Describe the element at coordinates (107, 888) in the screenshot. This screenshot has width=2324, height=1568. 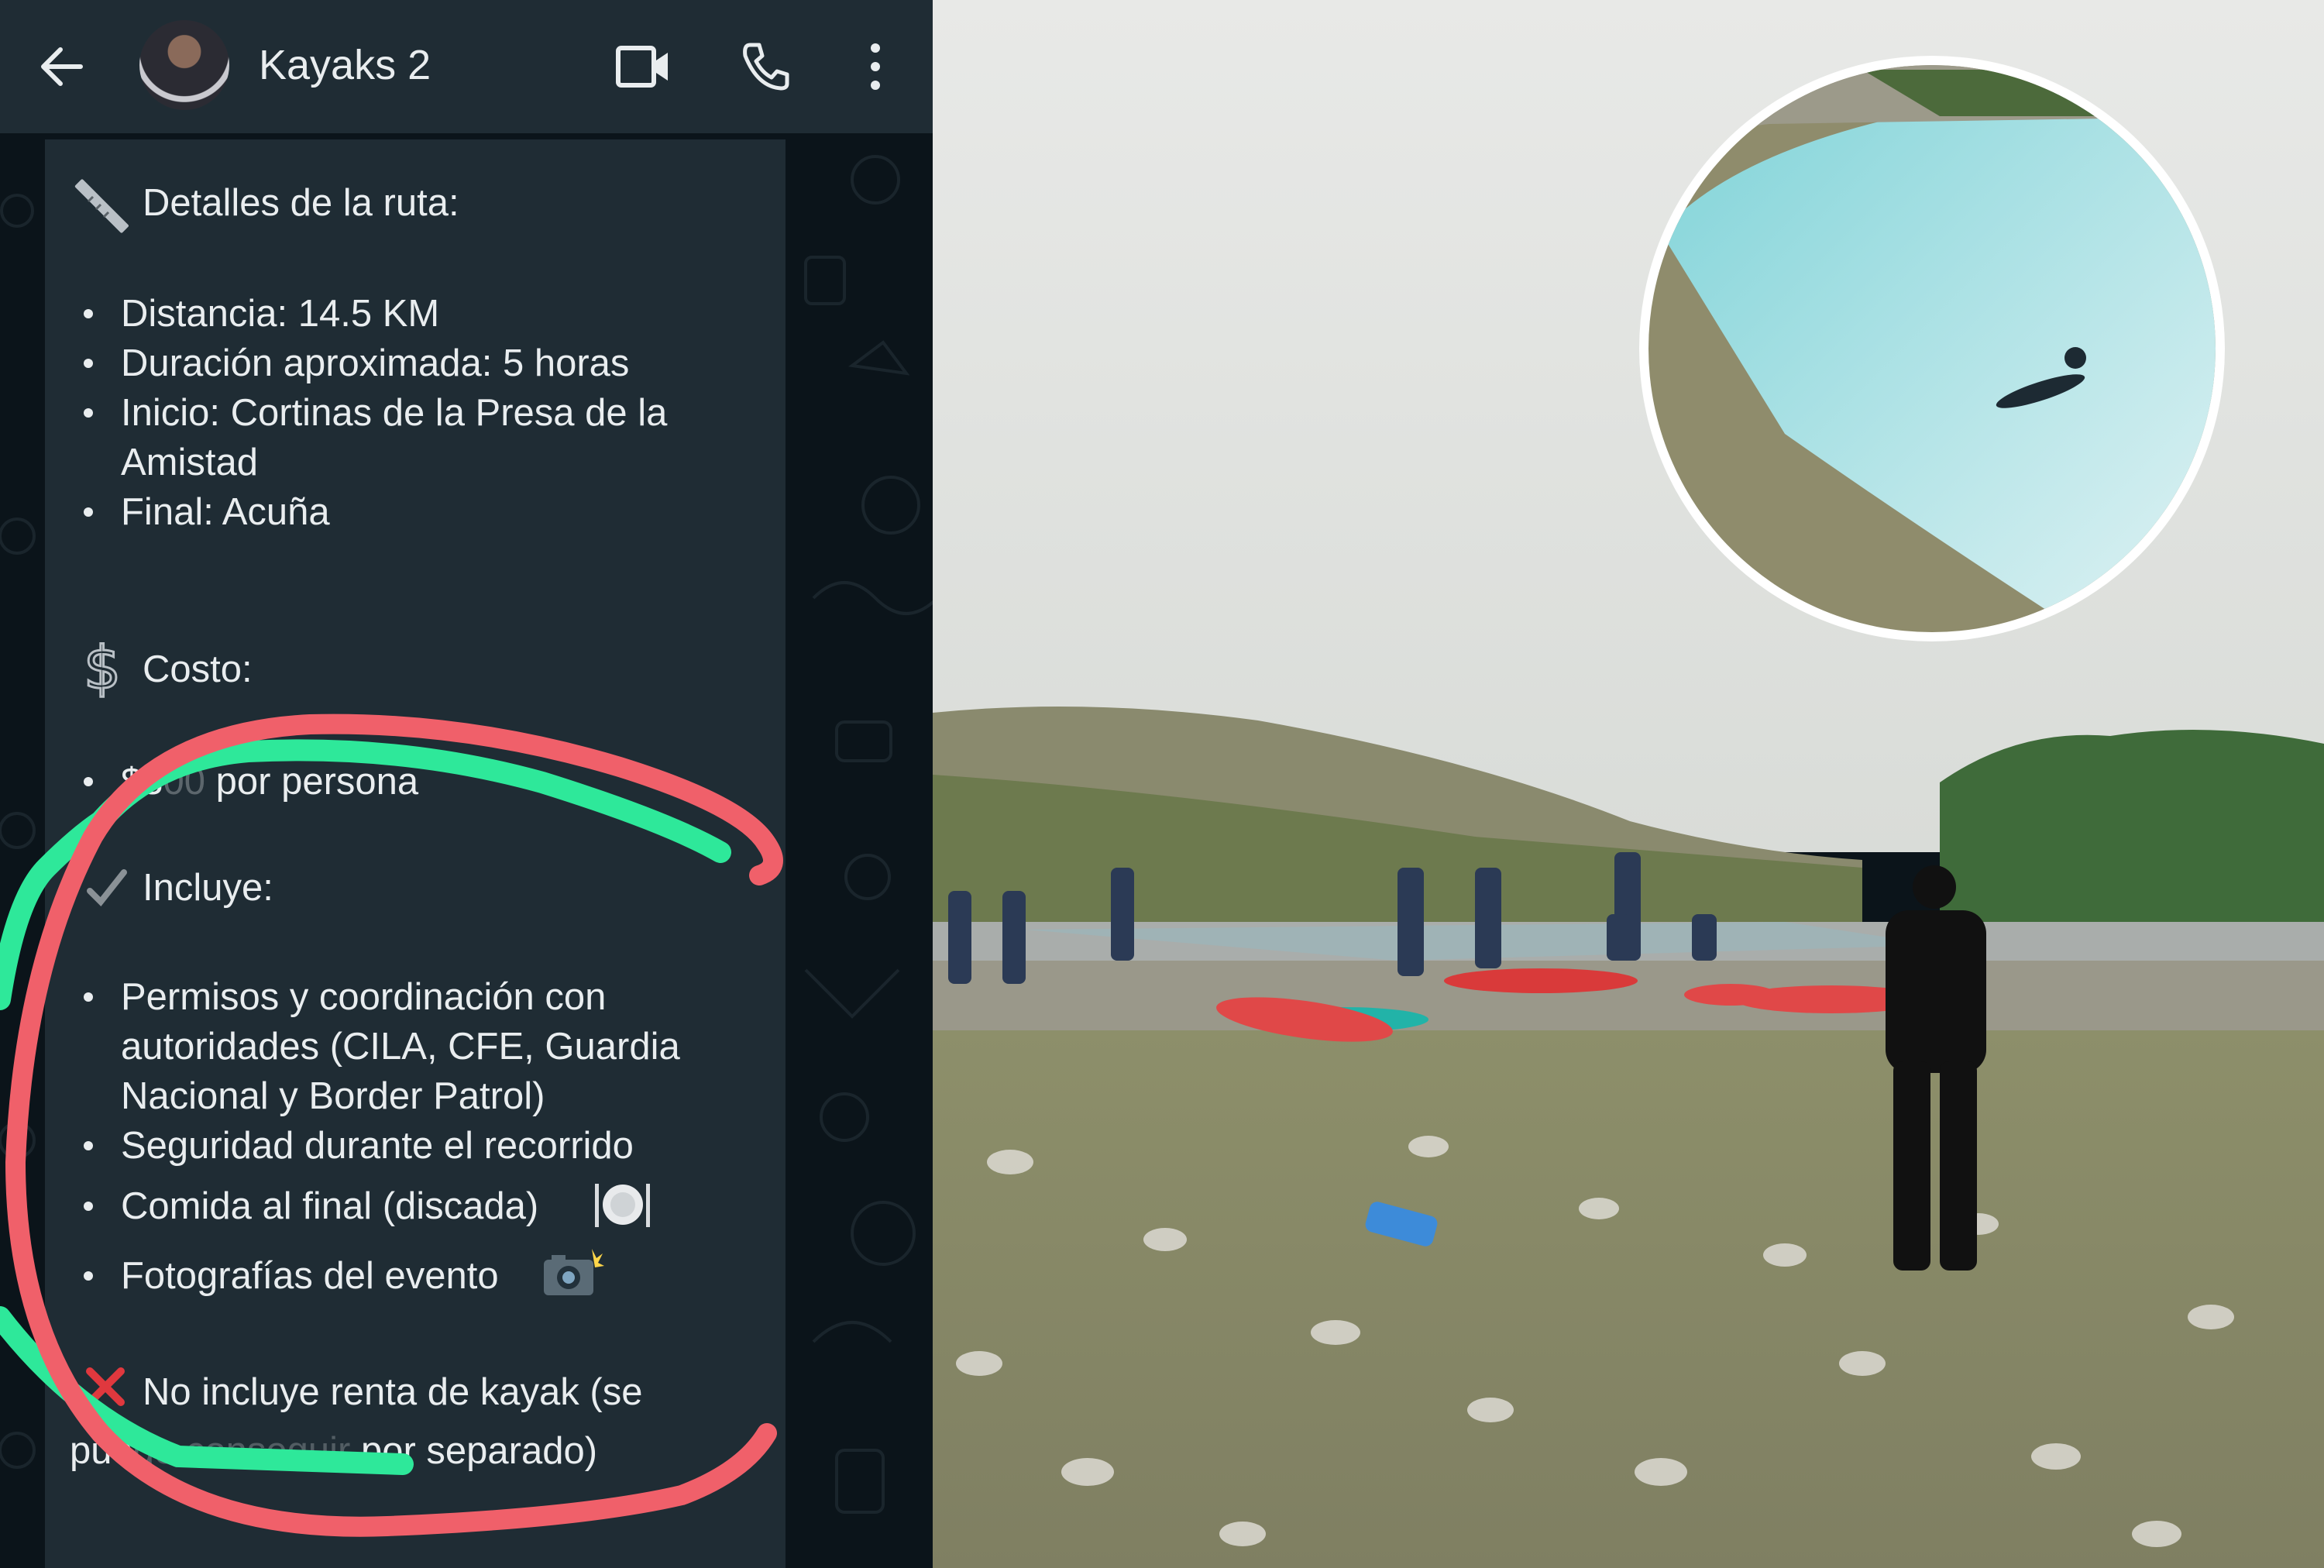
I see `check-mark-emoji` at that location.